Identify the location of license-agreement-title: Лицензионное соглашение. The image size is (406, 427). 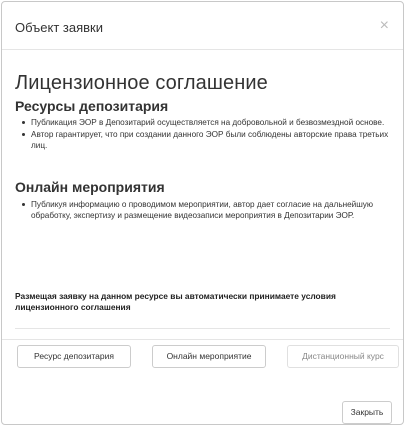
(141, 83).